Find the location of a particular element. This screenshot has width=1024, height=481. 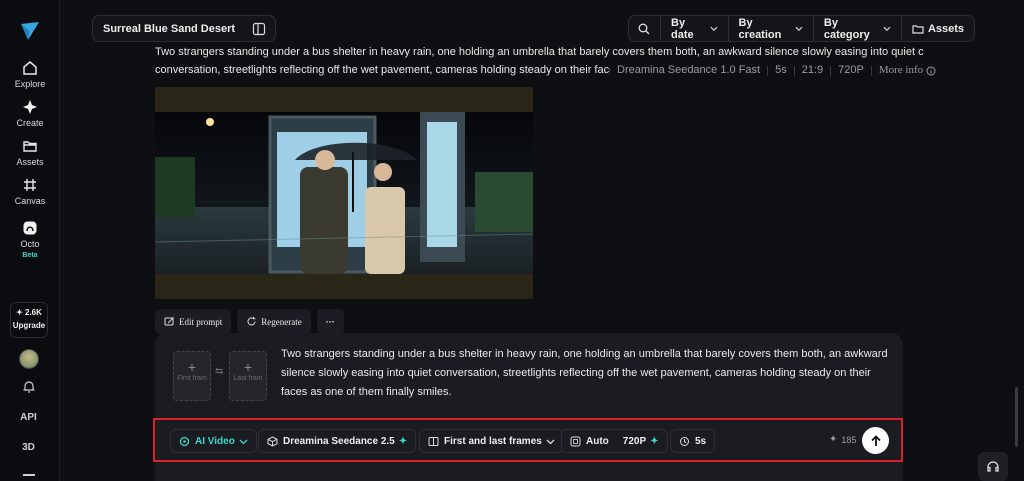

project-title-button: Surreal Blue Sand Desert is located at coordinates (184, 28).